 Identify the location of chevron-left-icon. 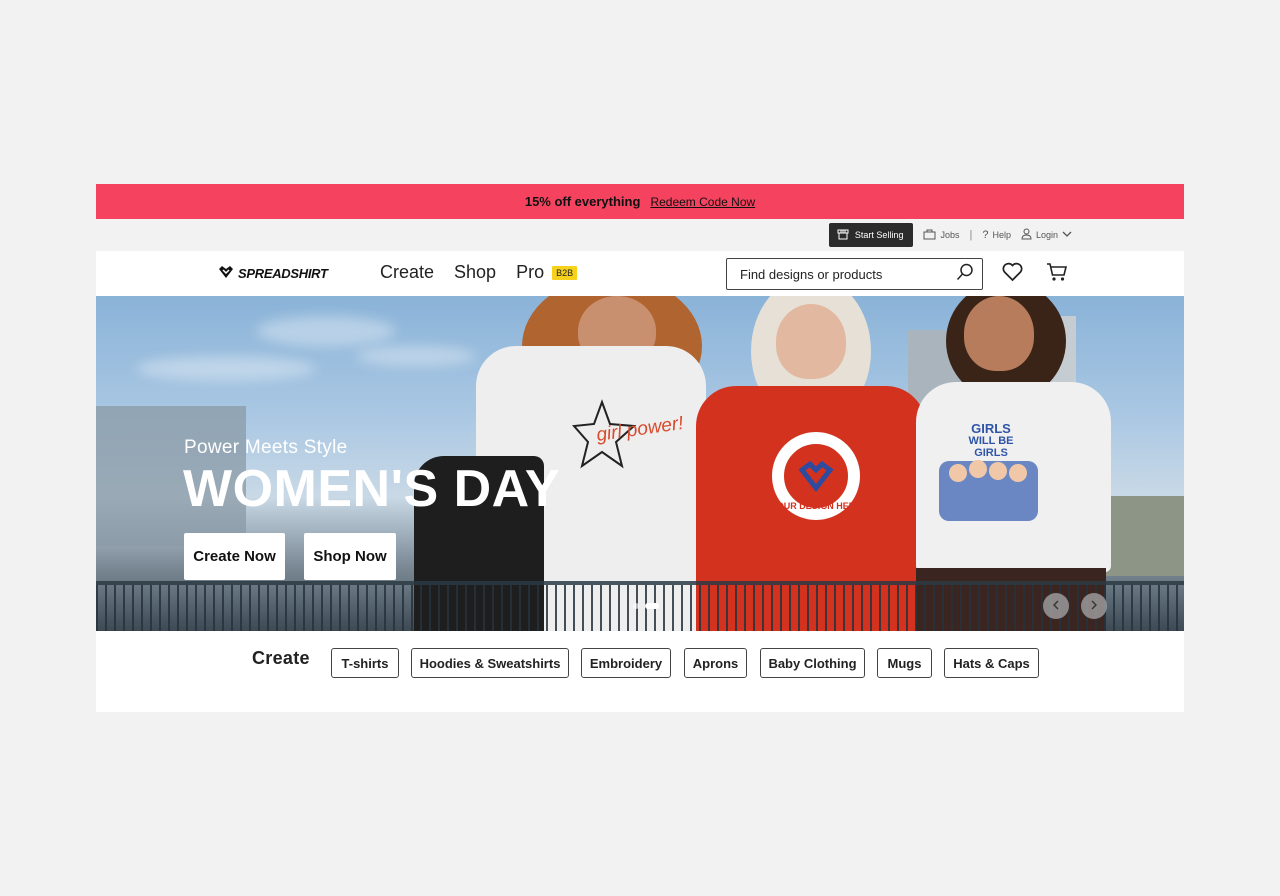
(1056, 606).